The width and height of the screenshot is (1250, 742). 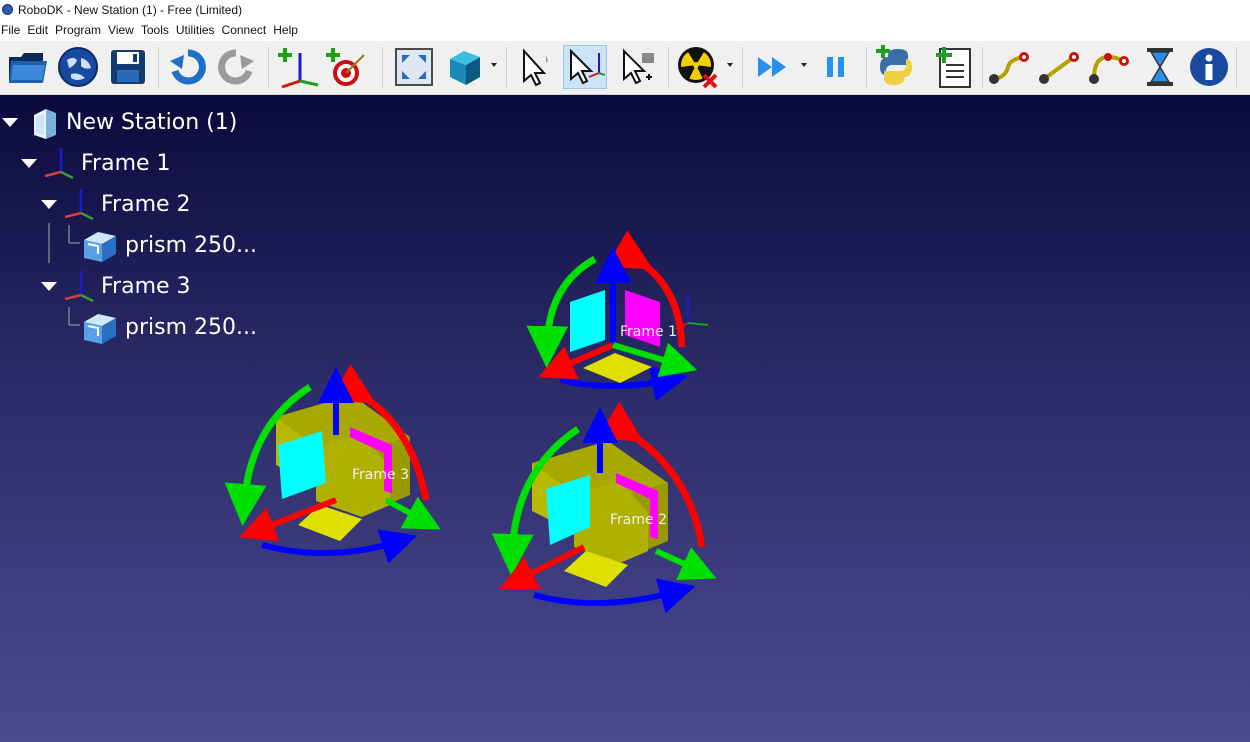 What do you see at coordinates (380, 475) in the screenshot?
I see `frame3-label: Frame 3` at bounding box center [380, 475].